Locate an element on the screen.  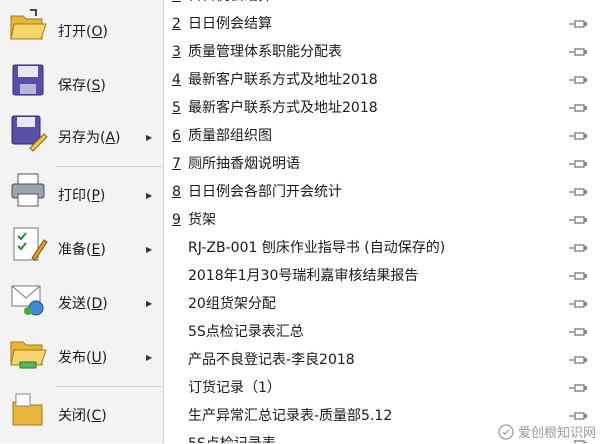
watermark-logo-icon is located at coordinates (506, 431).